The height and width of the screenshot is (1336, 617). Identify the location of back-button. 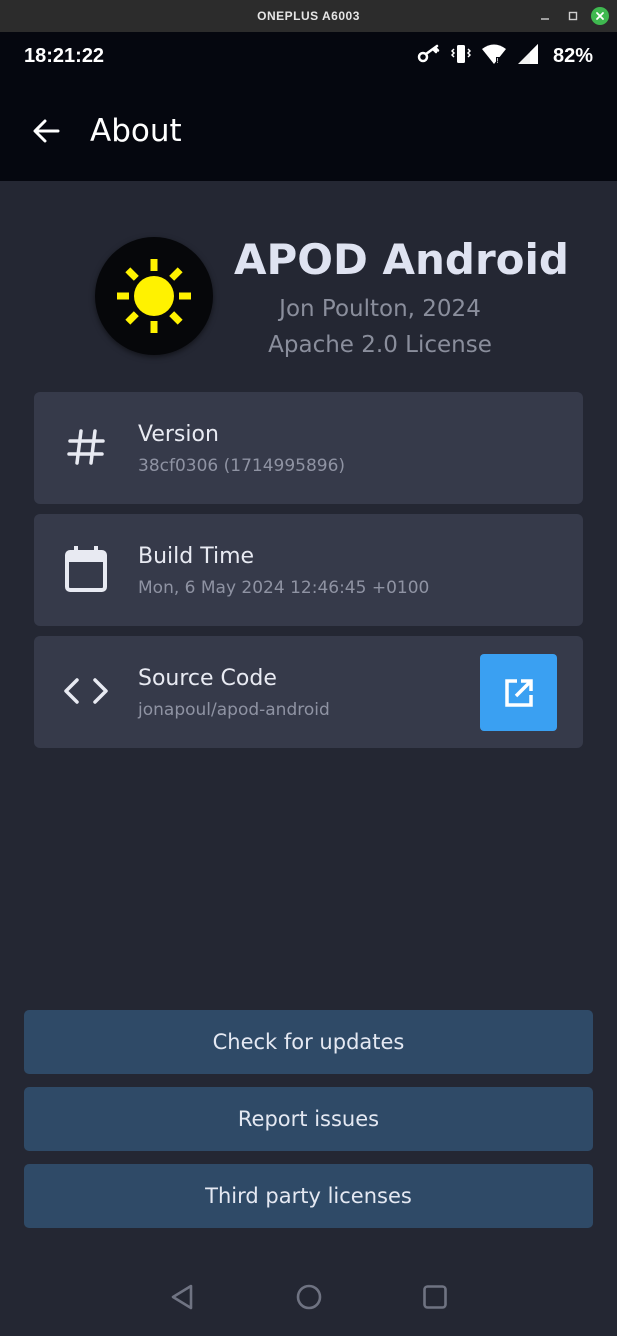
(46, 131).